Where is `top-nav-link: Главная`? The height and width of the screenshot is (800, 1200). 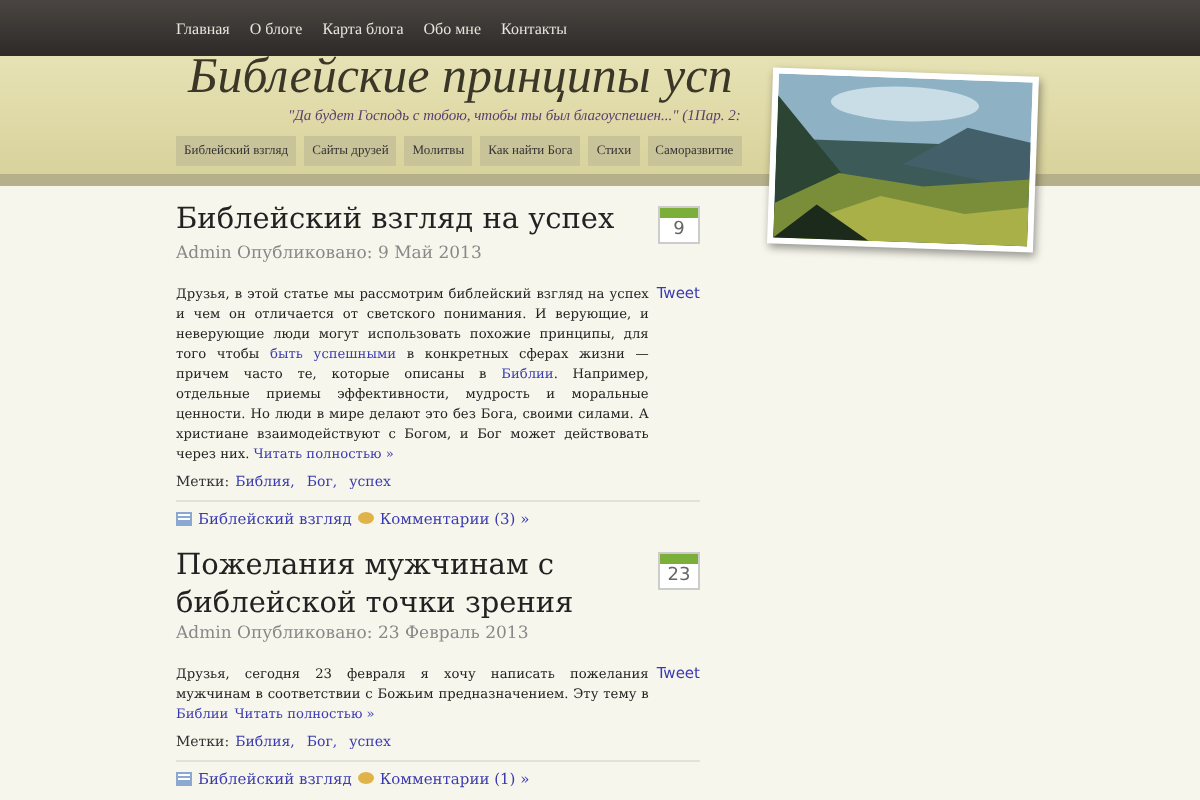
top-nav-link: Главная is located at coordinates (203, 28).